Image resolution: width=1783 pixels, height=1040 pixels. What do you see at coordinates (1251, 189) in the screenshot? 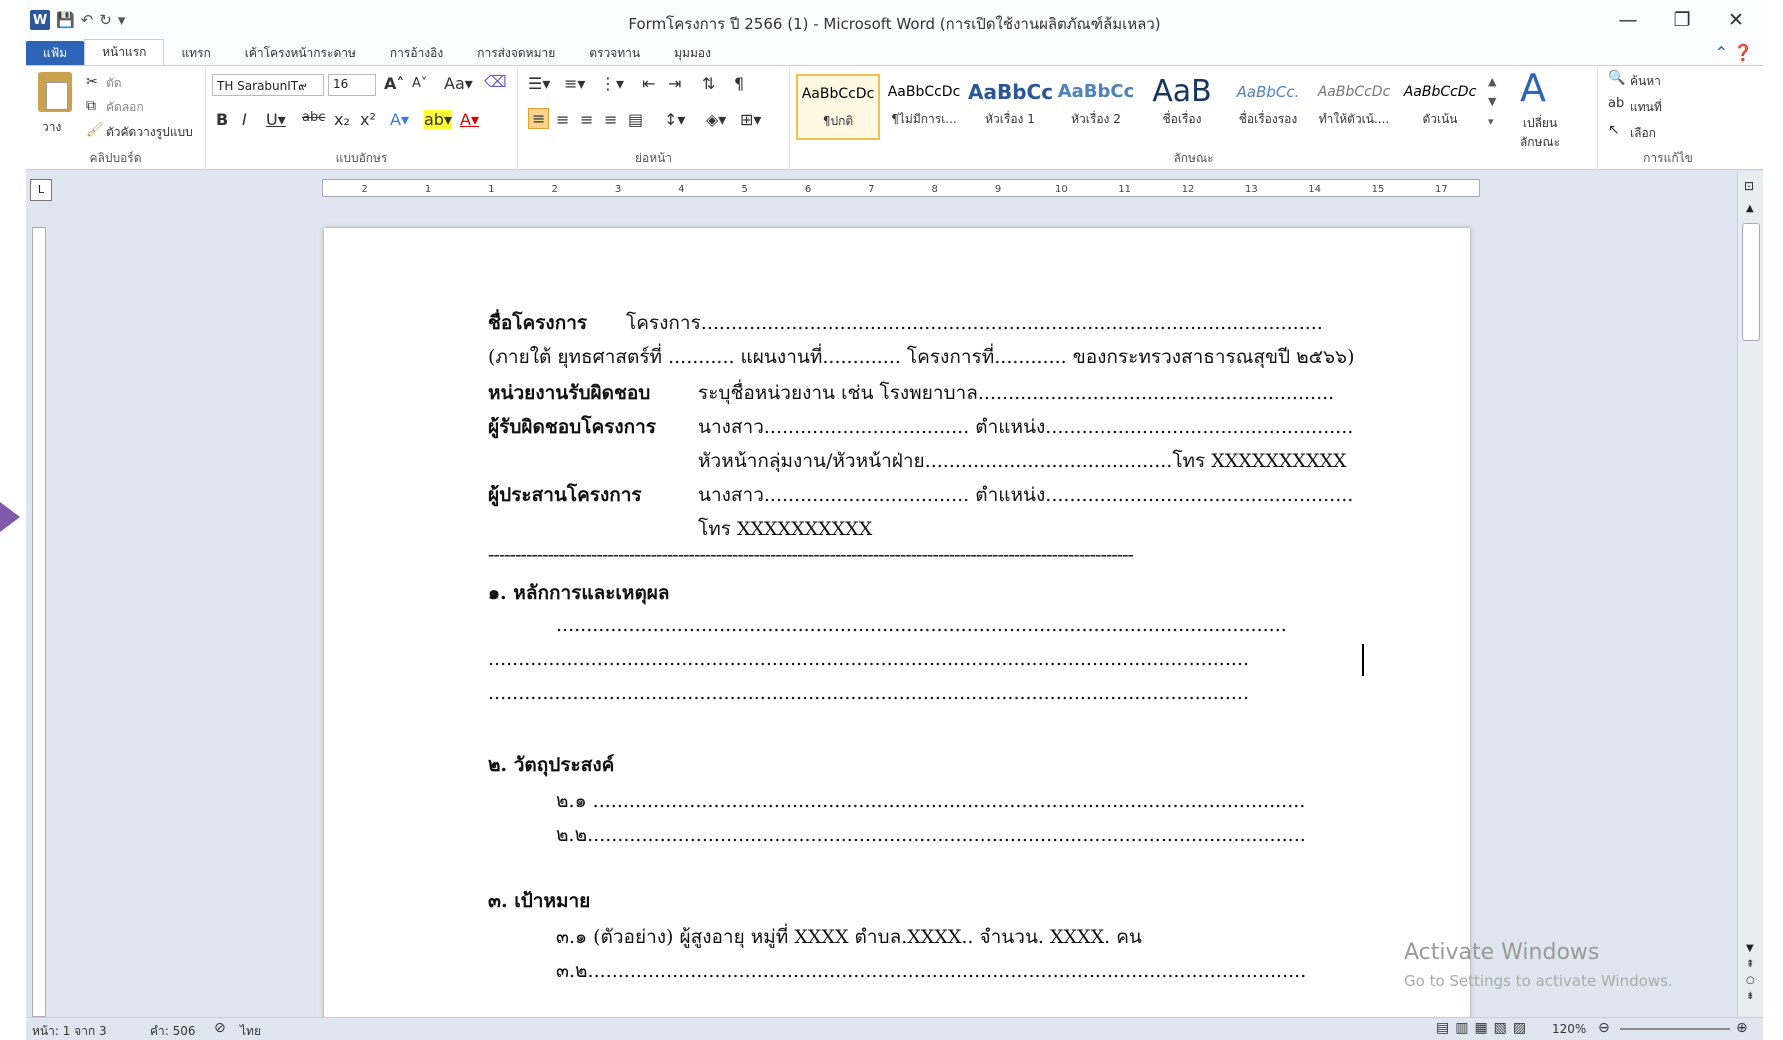
I see `ruler-number: 13` at bounding box center [1251, 189].